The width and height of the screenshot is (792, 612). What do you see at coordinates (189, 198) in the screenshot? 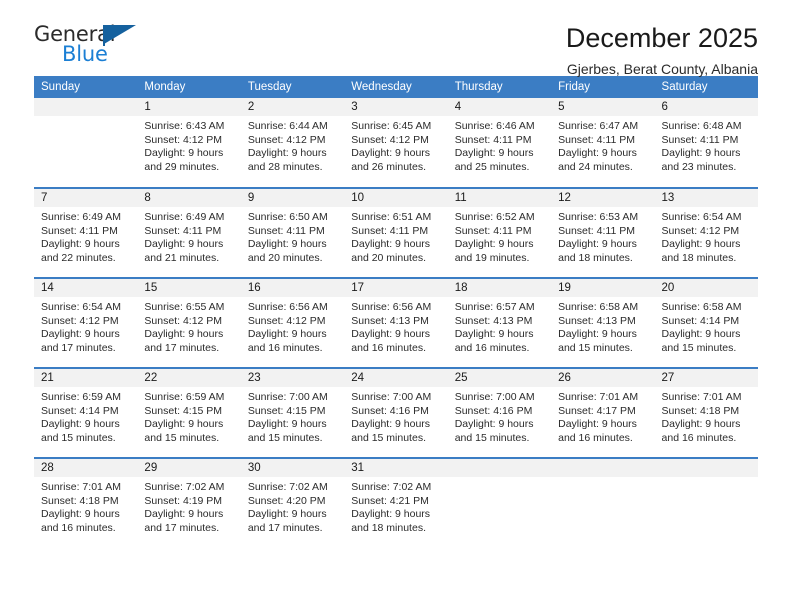
I see `day-number: 8` at bounding box center [189, 198].